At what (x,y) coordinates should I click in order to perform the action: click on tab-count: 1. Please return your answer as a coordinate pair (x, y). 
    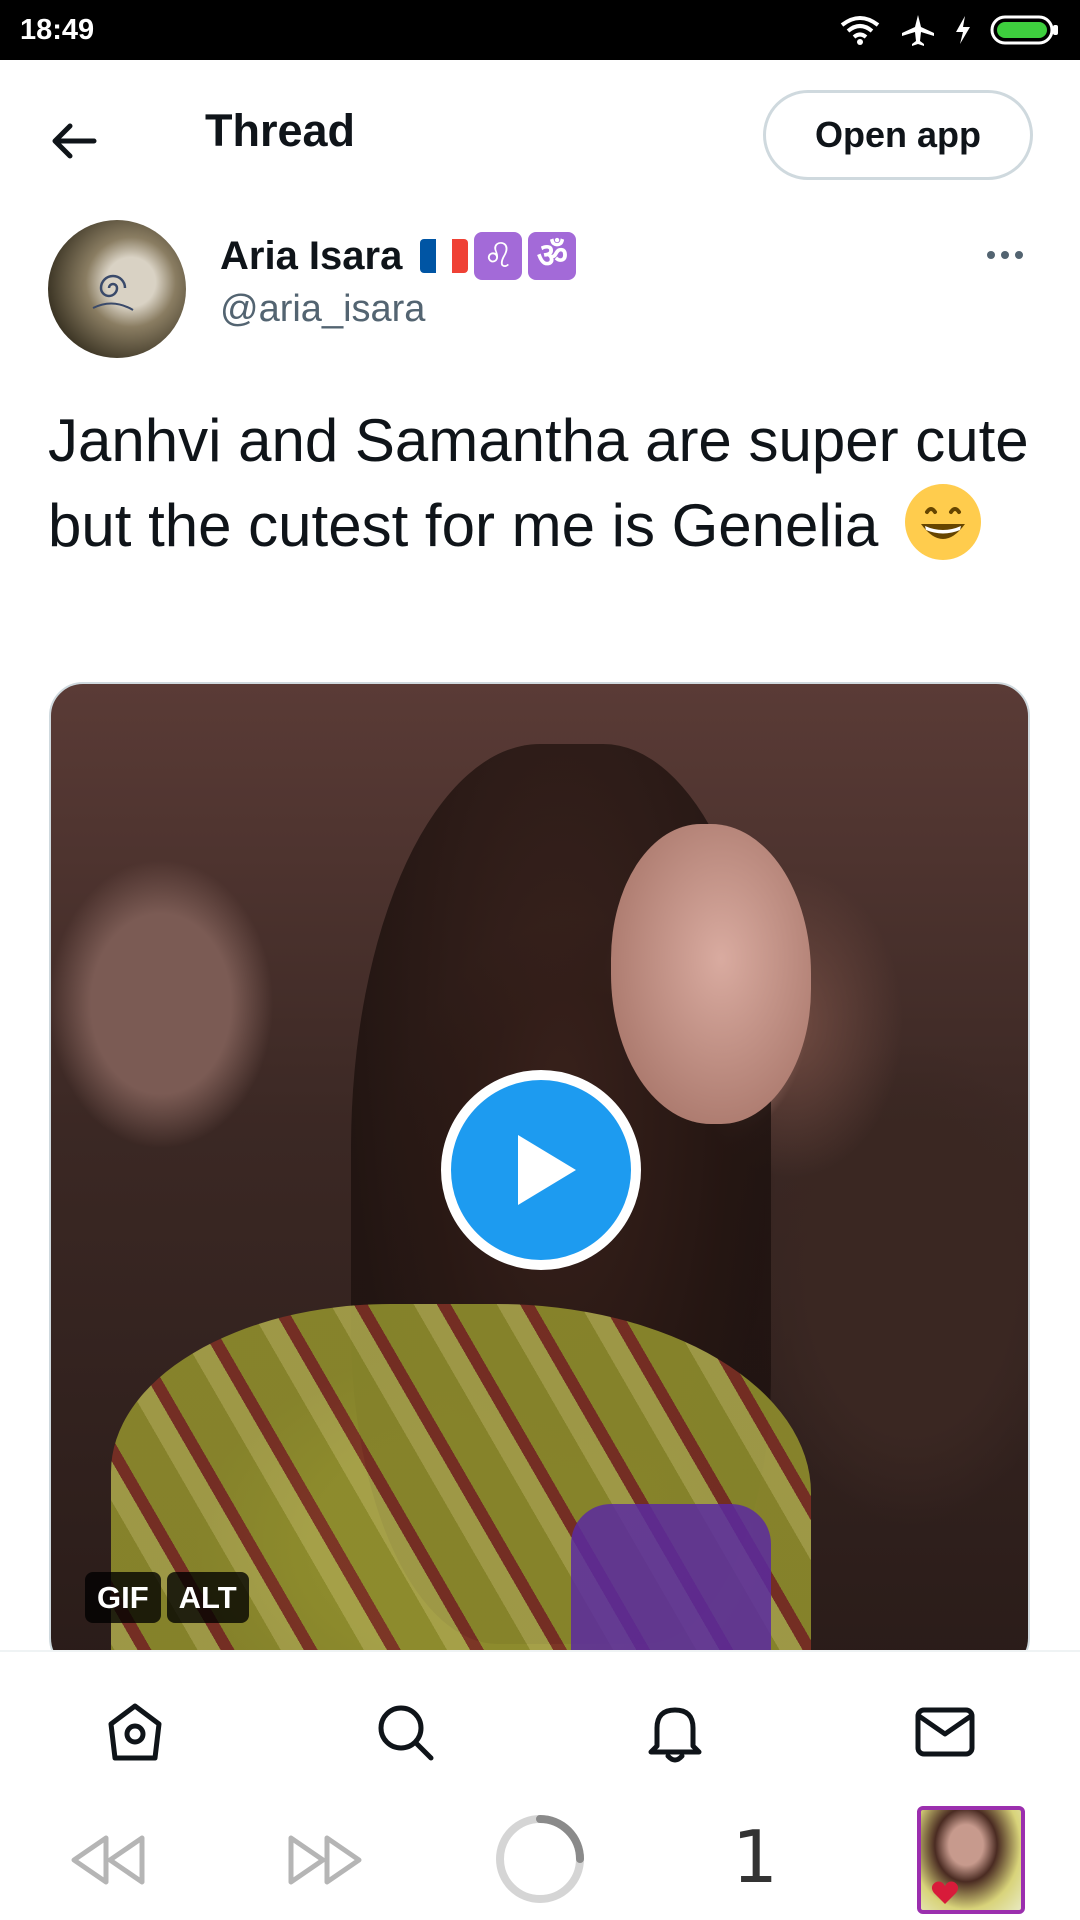
    Looking at the image, I should click on (755, 1857).